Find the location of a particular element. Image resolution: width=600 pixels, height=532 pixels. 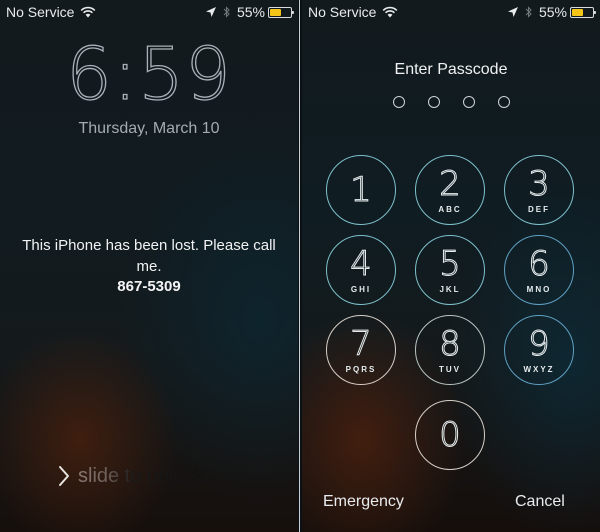

key-7: 7 PQRS is located at coordinates (361, 350).